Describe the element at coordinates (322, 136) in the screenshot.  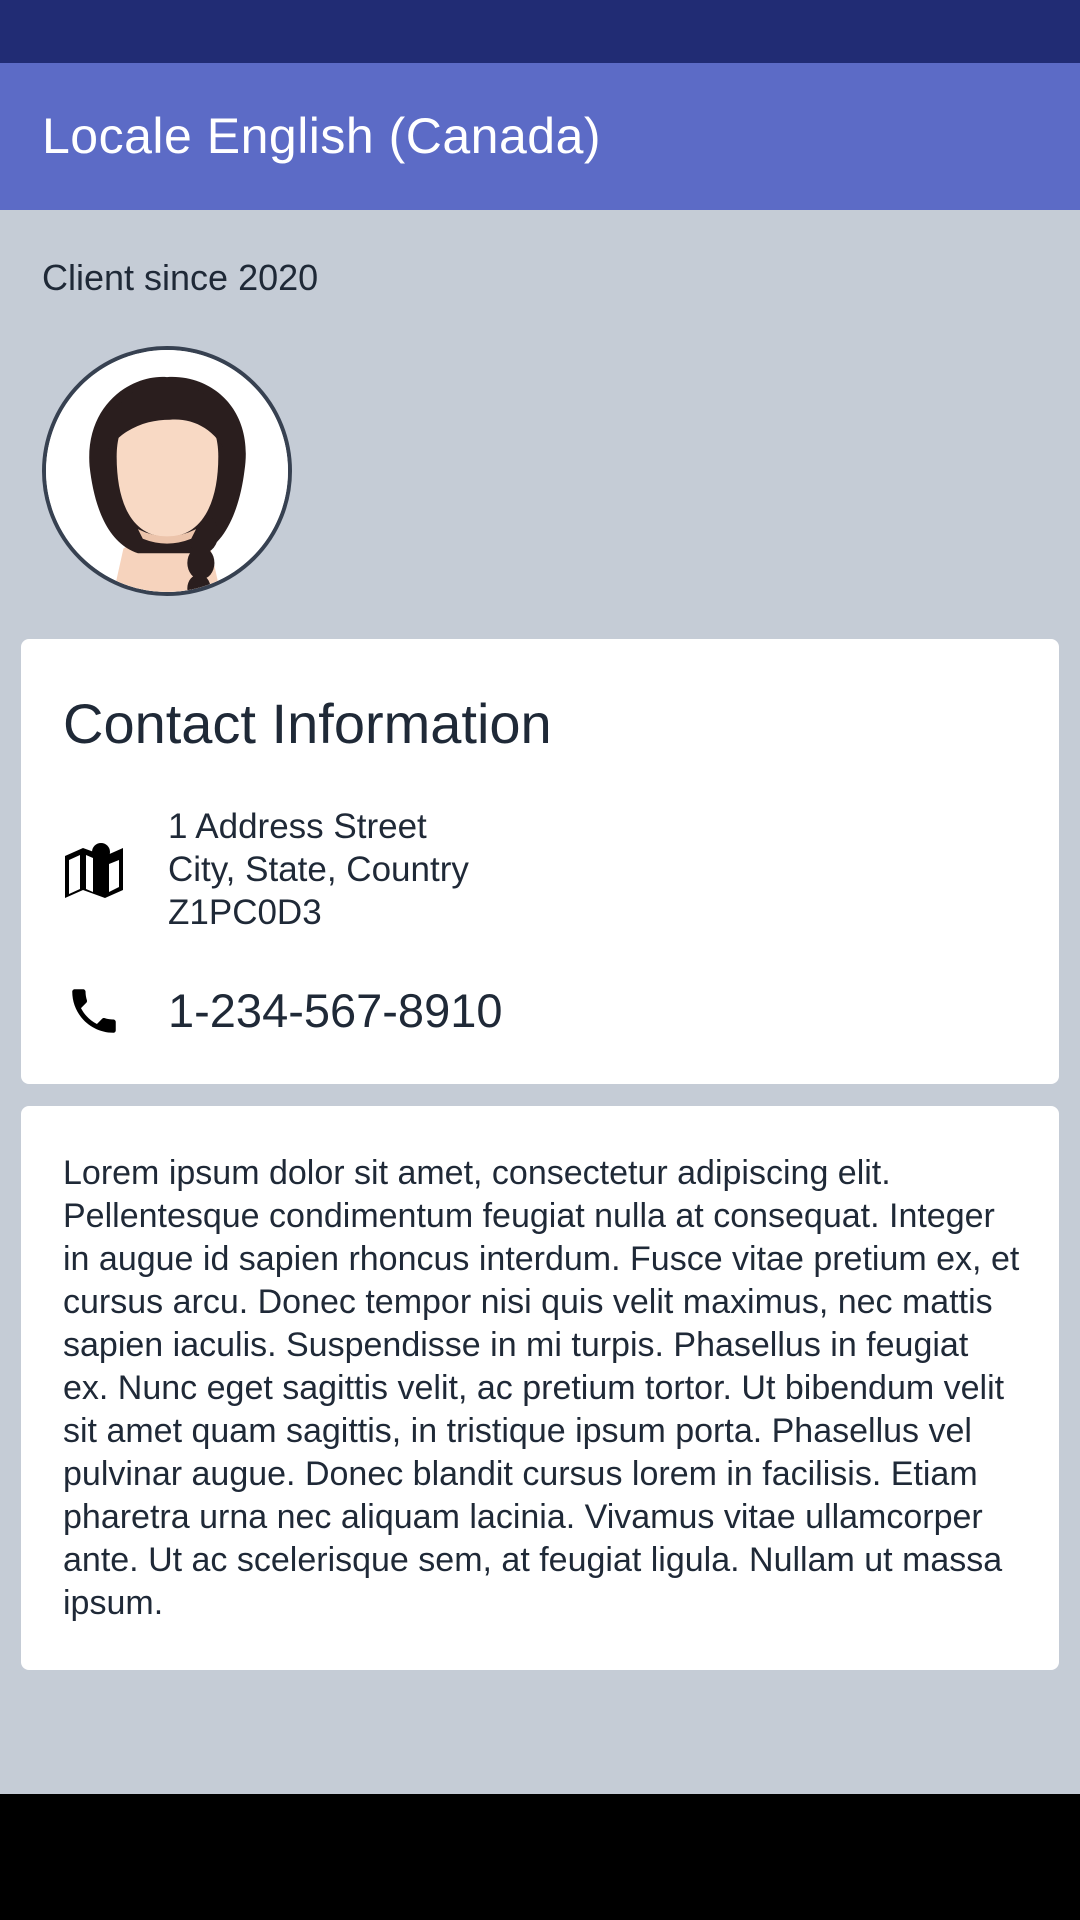
I see `app-title: Locale English (Canada)` at that location.